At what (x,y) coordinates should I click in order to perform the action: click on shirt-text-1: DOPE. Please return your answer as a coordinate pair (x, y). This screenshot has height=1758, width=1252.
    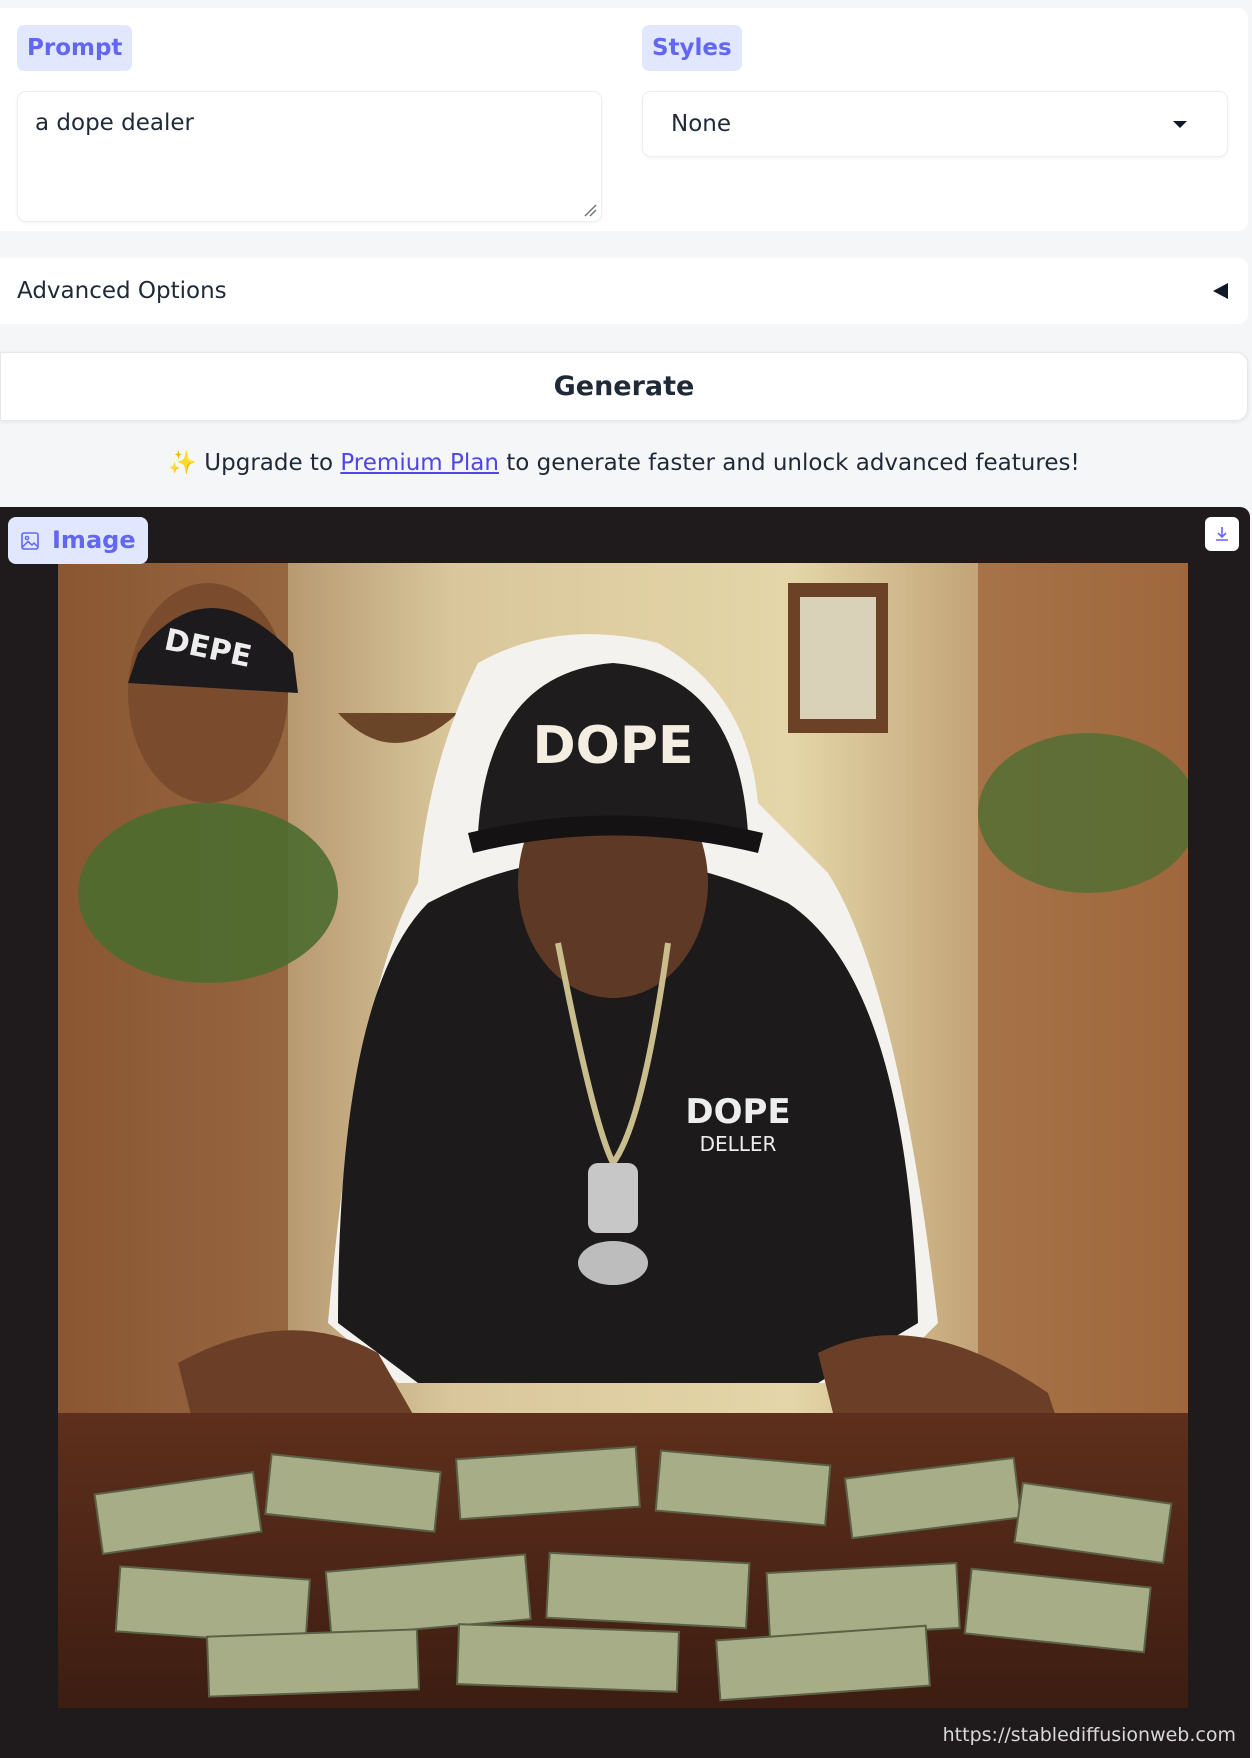
    Looking at the image, I should click on (737, 1112).